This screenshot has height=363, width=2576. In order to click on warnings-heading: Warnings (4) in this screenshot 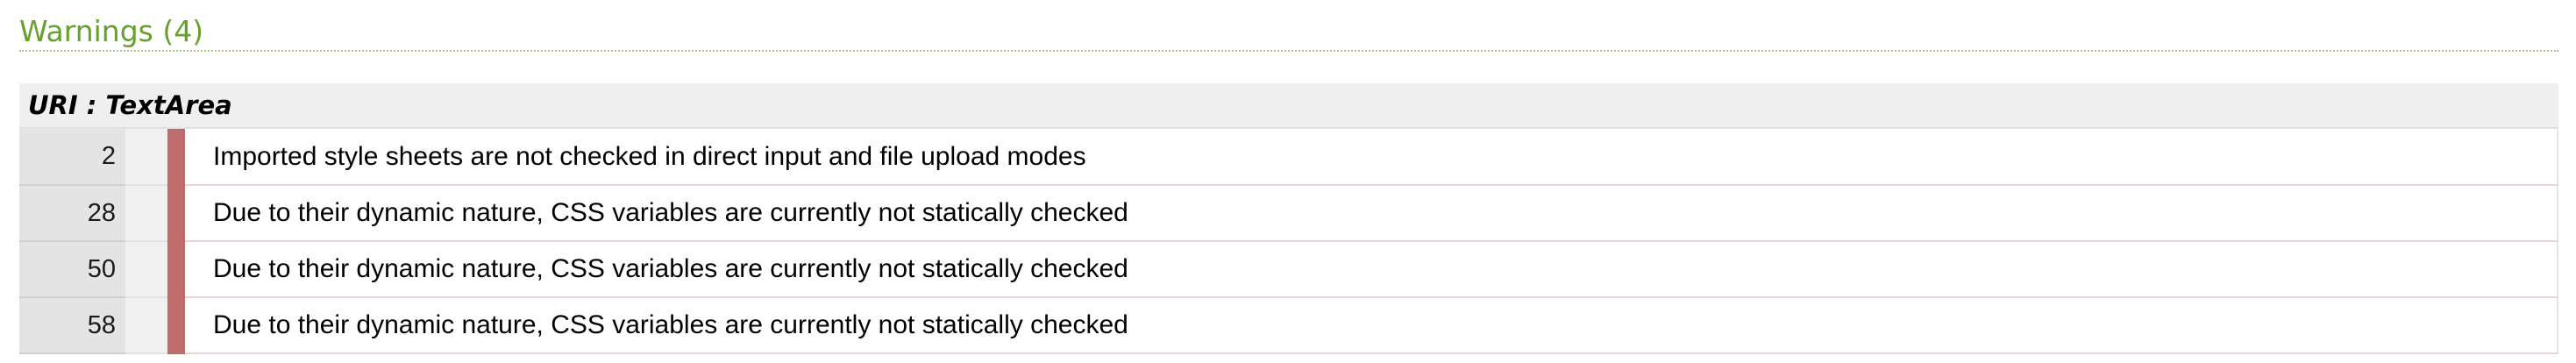, I will do `click(1288, 32)`.